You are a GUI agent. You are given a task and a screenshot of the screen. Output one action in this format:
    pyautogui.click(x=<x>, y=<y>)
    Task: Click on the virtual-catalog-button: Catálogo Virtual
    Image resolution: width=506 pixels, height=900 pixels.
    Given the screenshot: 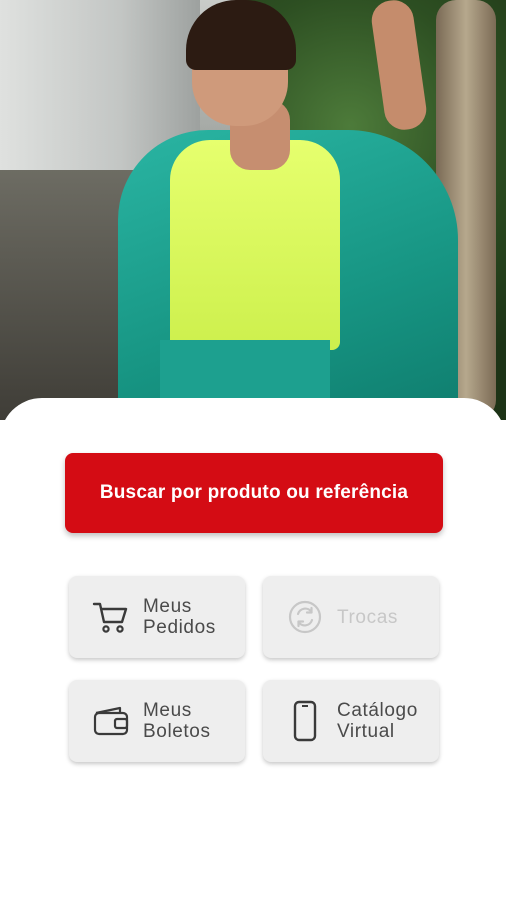 What is the action you would take?
    pyautogui.click(x=351, y=721)
    